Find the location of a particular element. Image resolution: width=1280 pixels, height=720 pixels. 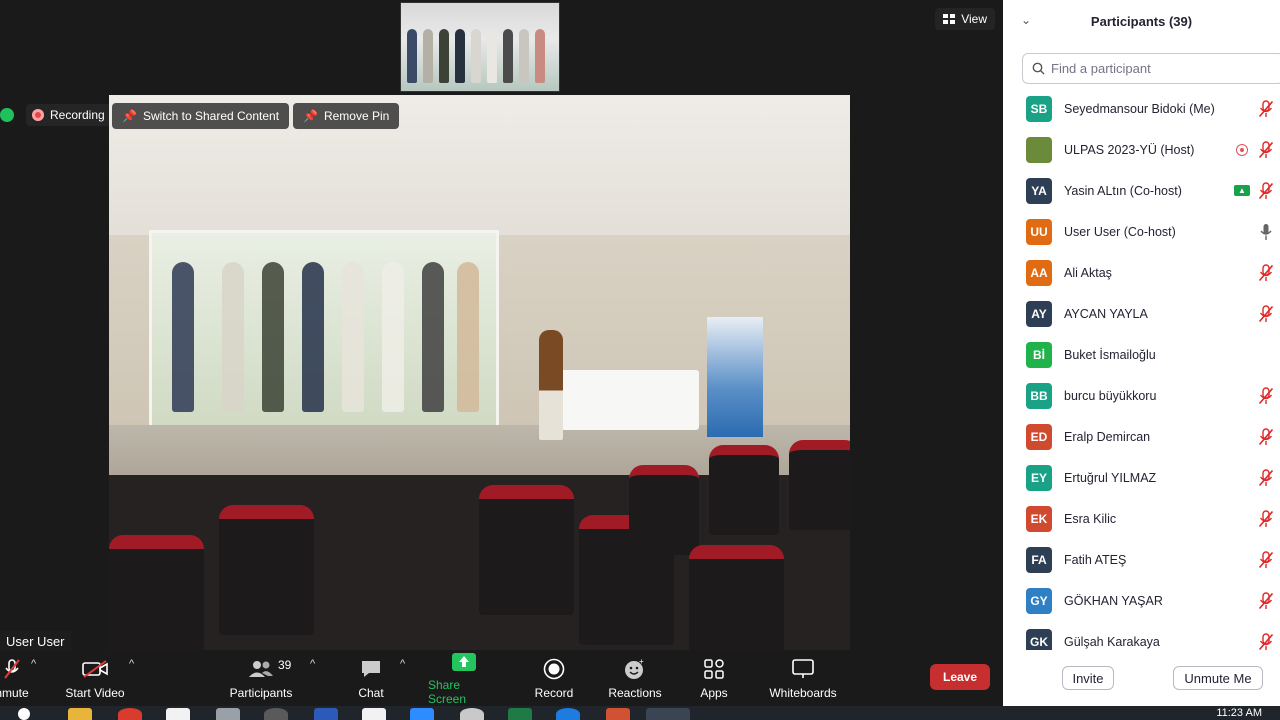

participant-row: BB burcu büyükkoru is located at coordinates (1141, 395).